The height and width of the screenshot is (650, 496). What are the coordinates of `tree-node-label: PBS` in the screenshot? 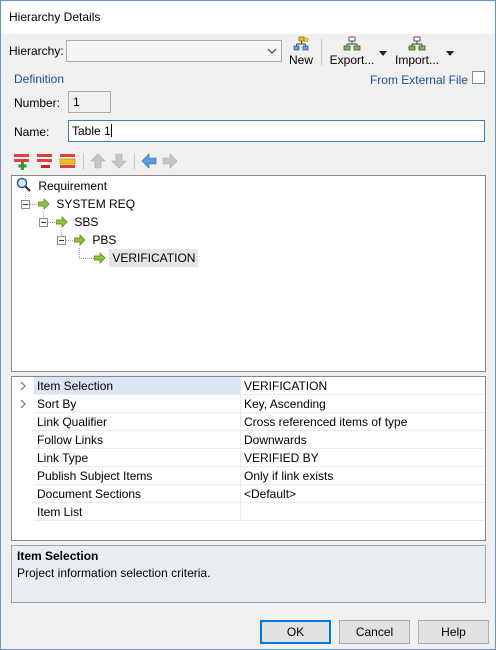 It's located at (104, 240).